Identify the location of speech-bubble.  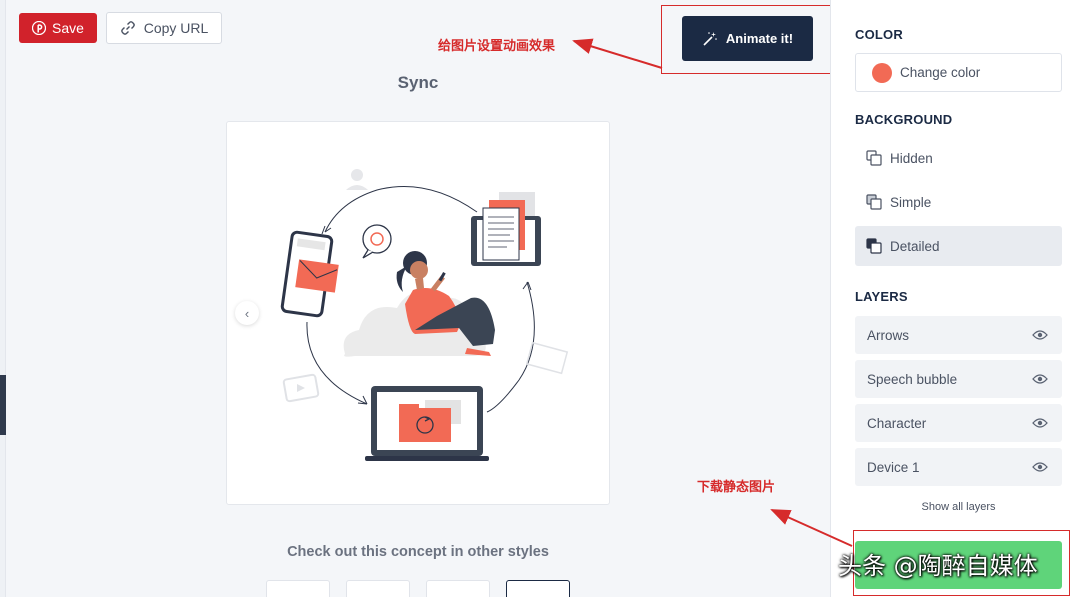
(377, 241).